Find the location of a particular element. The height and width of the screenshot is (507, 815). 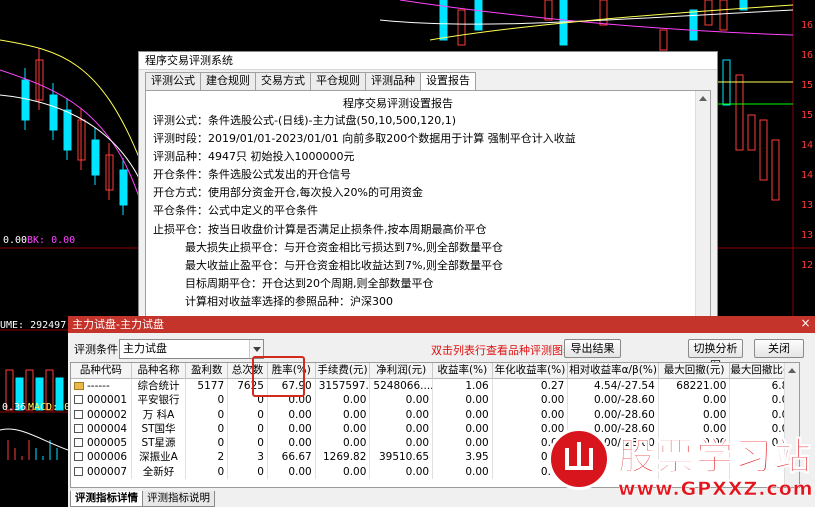

tab-trade-method: 交易方式 is located at coordinates (283, 81).